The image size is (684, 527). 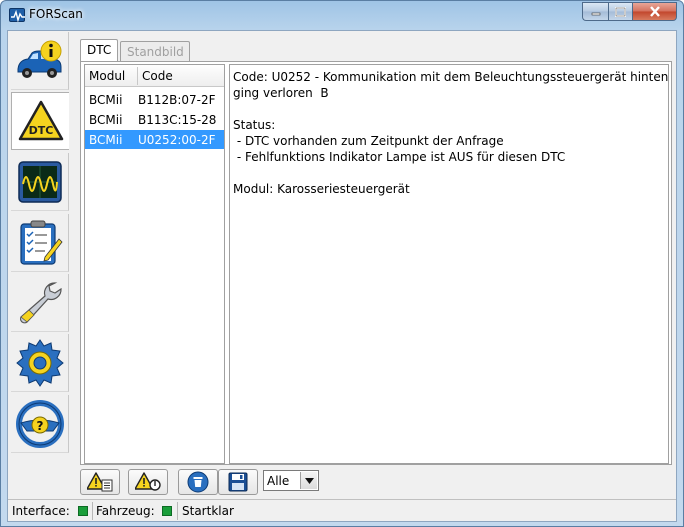 I want to click on dtc-list-header: Modul Code, so click(x=154, y=76).